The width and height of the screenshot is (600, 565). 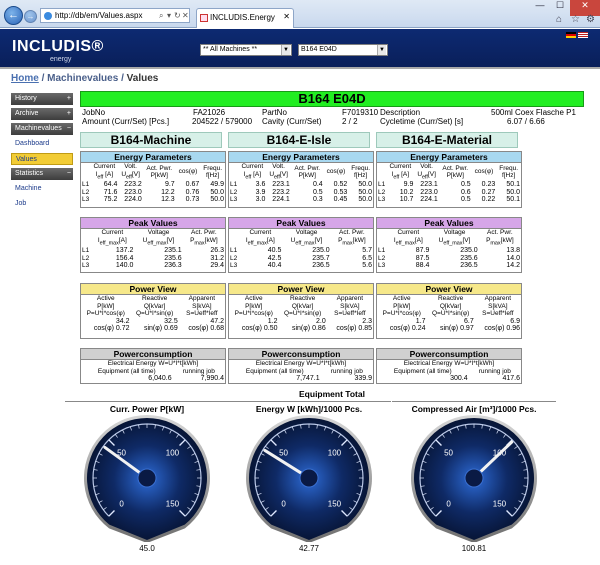 What do you see at coordinates (42, 129) in the screenshot?
I see `sidebar-item-machinevalues: Machinevalues −` at bounding box center [42, 129].